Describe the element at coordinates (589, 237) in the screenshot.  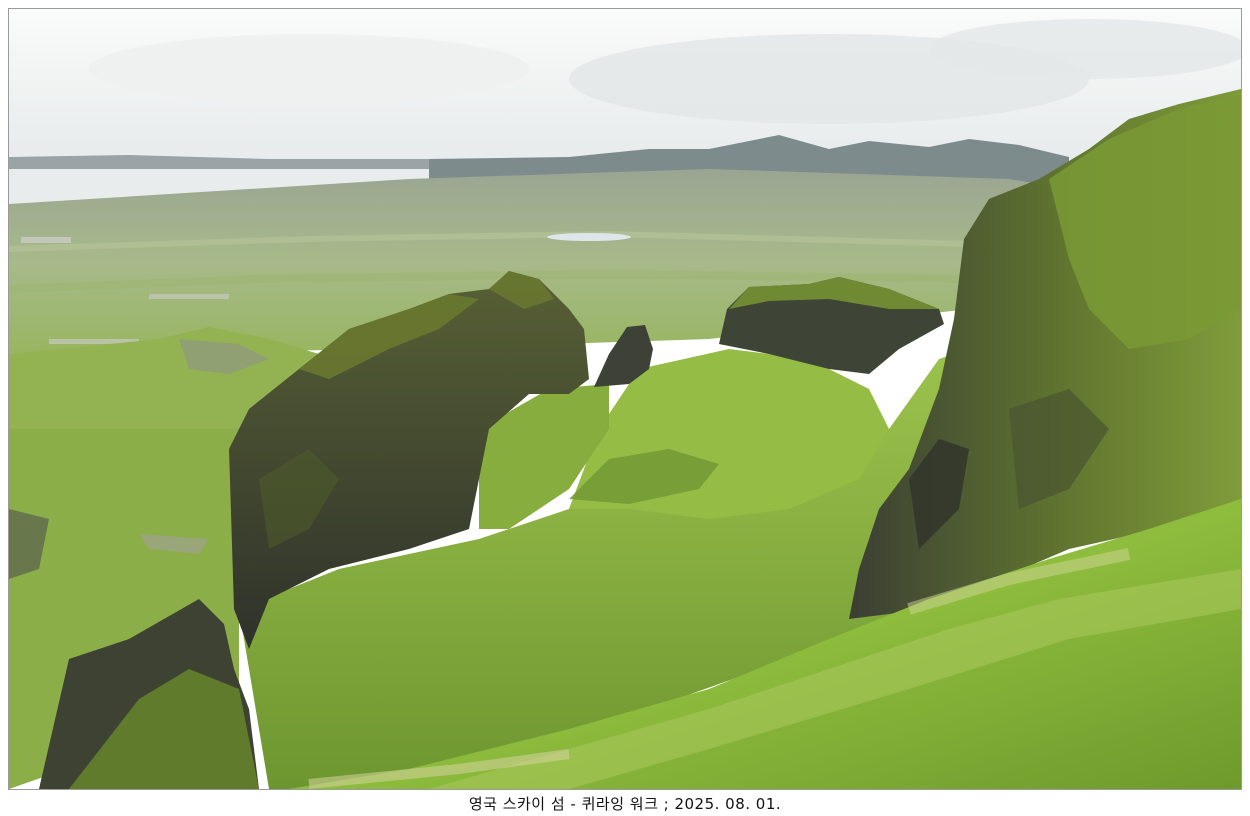
I see `lake` at that location.